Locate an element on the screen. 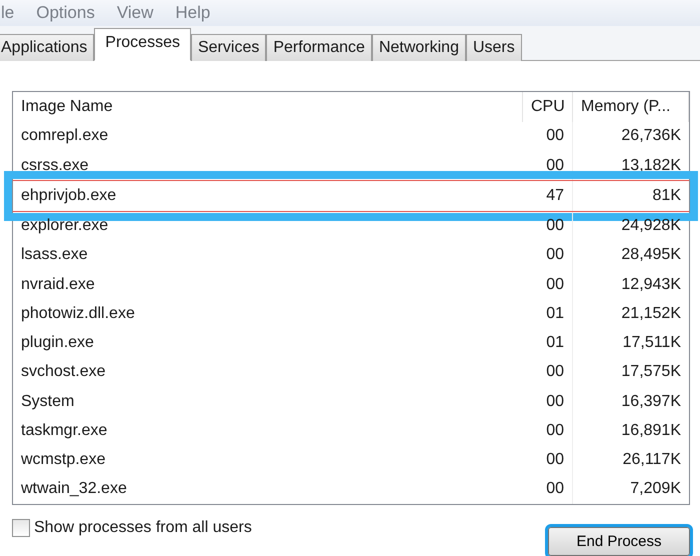 Image resolution: width=700 pixels, height=556 pixels. table-cell-text: 26,736K is located at coordinates (651, 136).